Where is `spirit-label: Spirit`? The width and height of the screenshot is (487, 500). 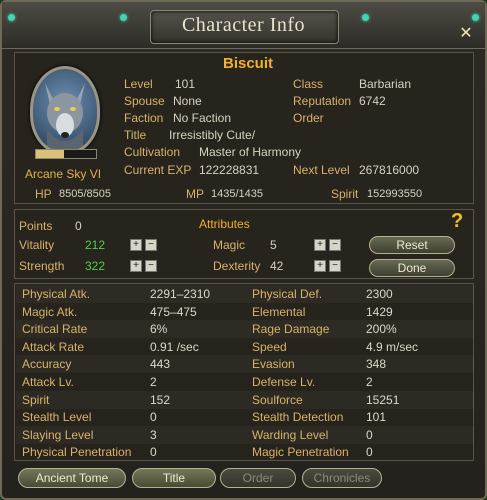 spirit-label: Spirit is located at coordinates (345, 194).